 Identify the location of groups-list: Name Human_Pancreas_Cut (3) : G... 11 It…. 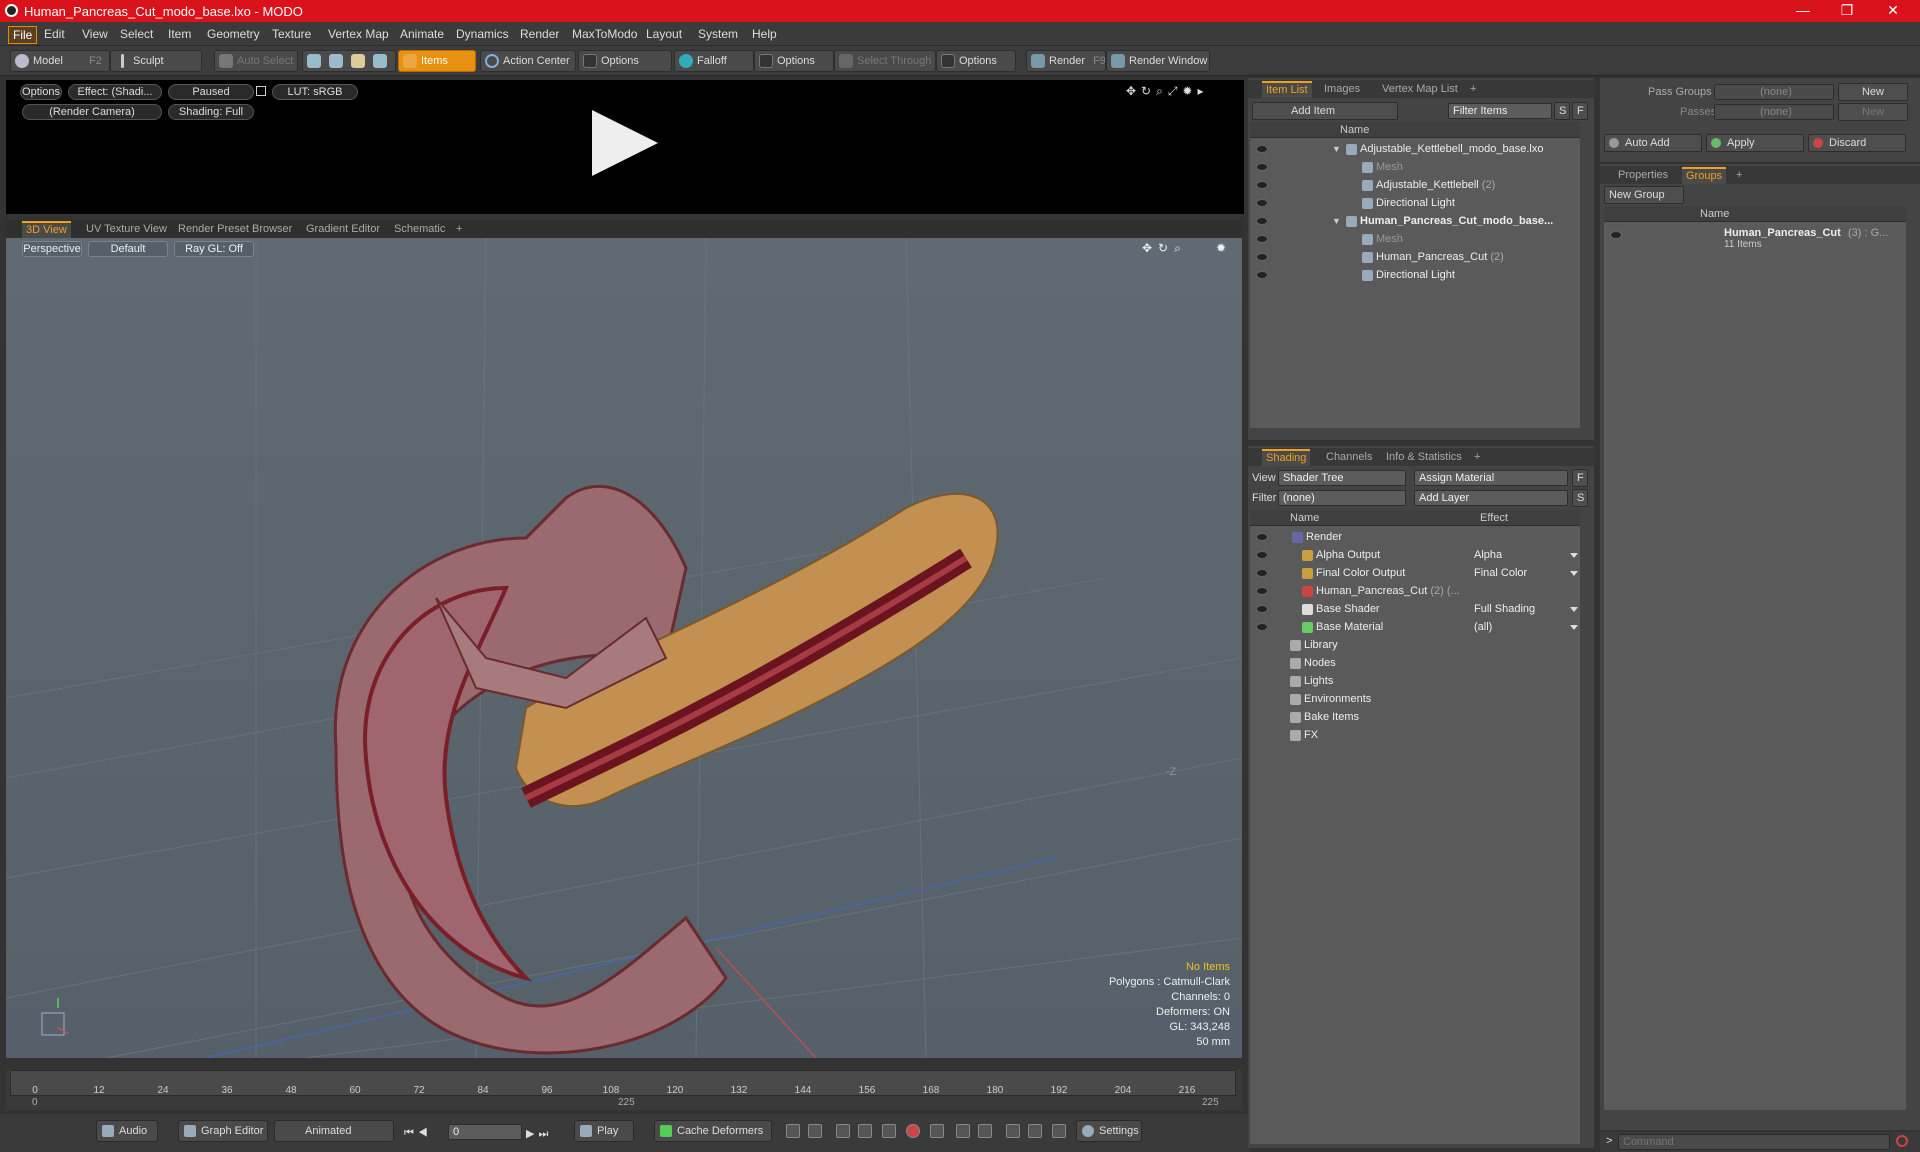
(1755, 658).